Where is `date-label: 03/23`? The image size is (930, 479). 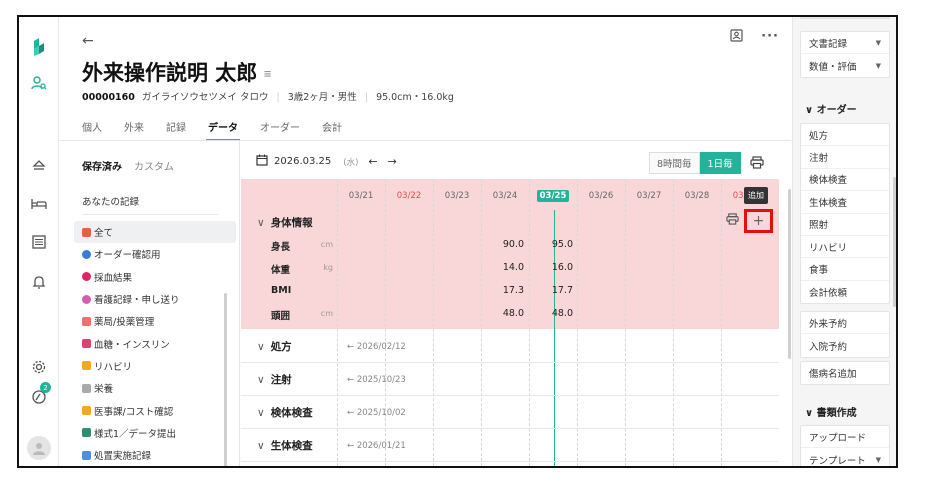 date-label: 03/23 is located at coordinates (457, 196).